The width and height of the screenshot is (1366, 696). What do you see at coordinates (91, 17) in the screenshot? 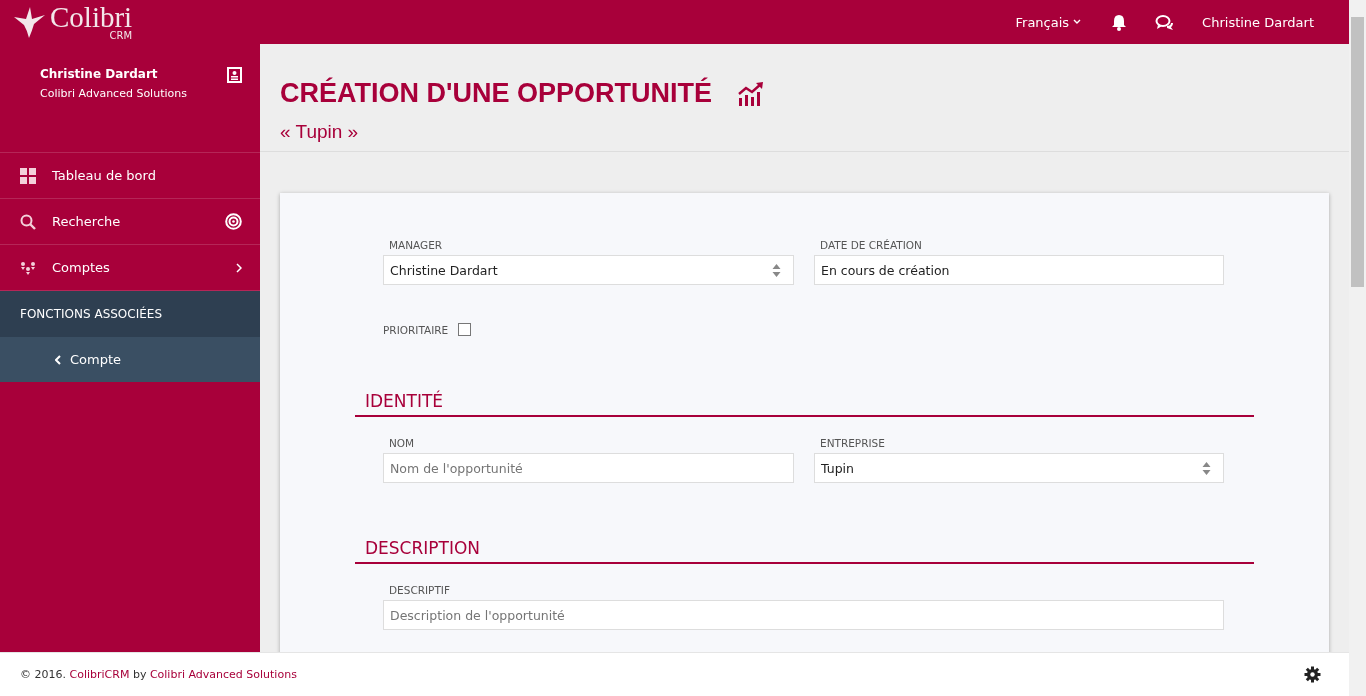
I see `logo-text: Colibri` at bounding box center [91, 17].